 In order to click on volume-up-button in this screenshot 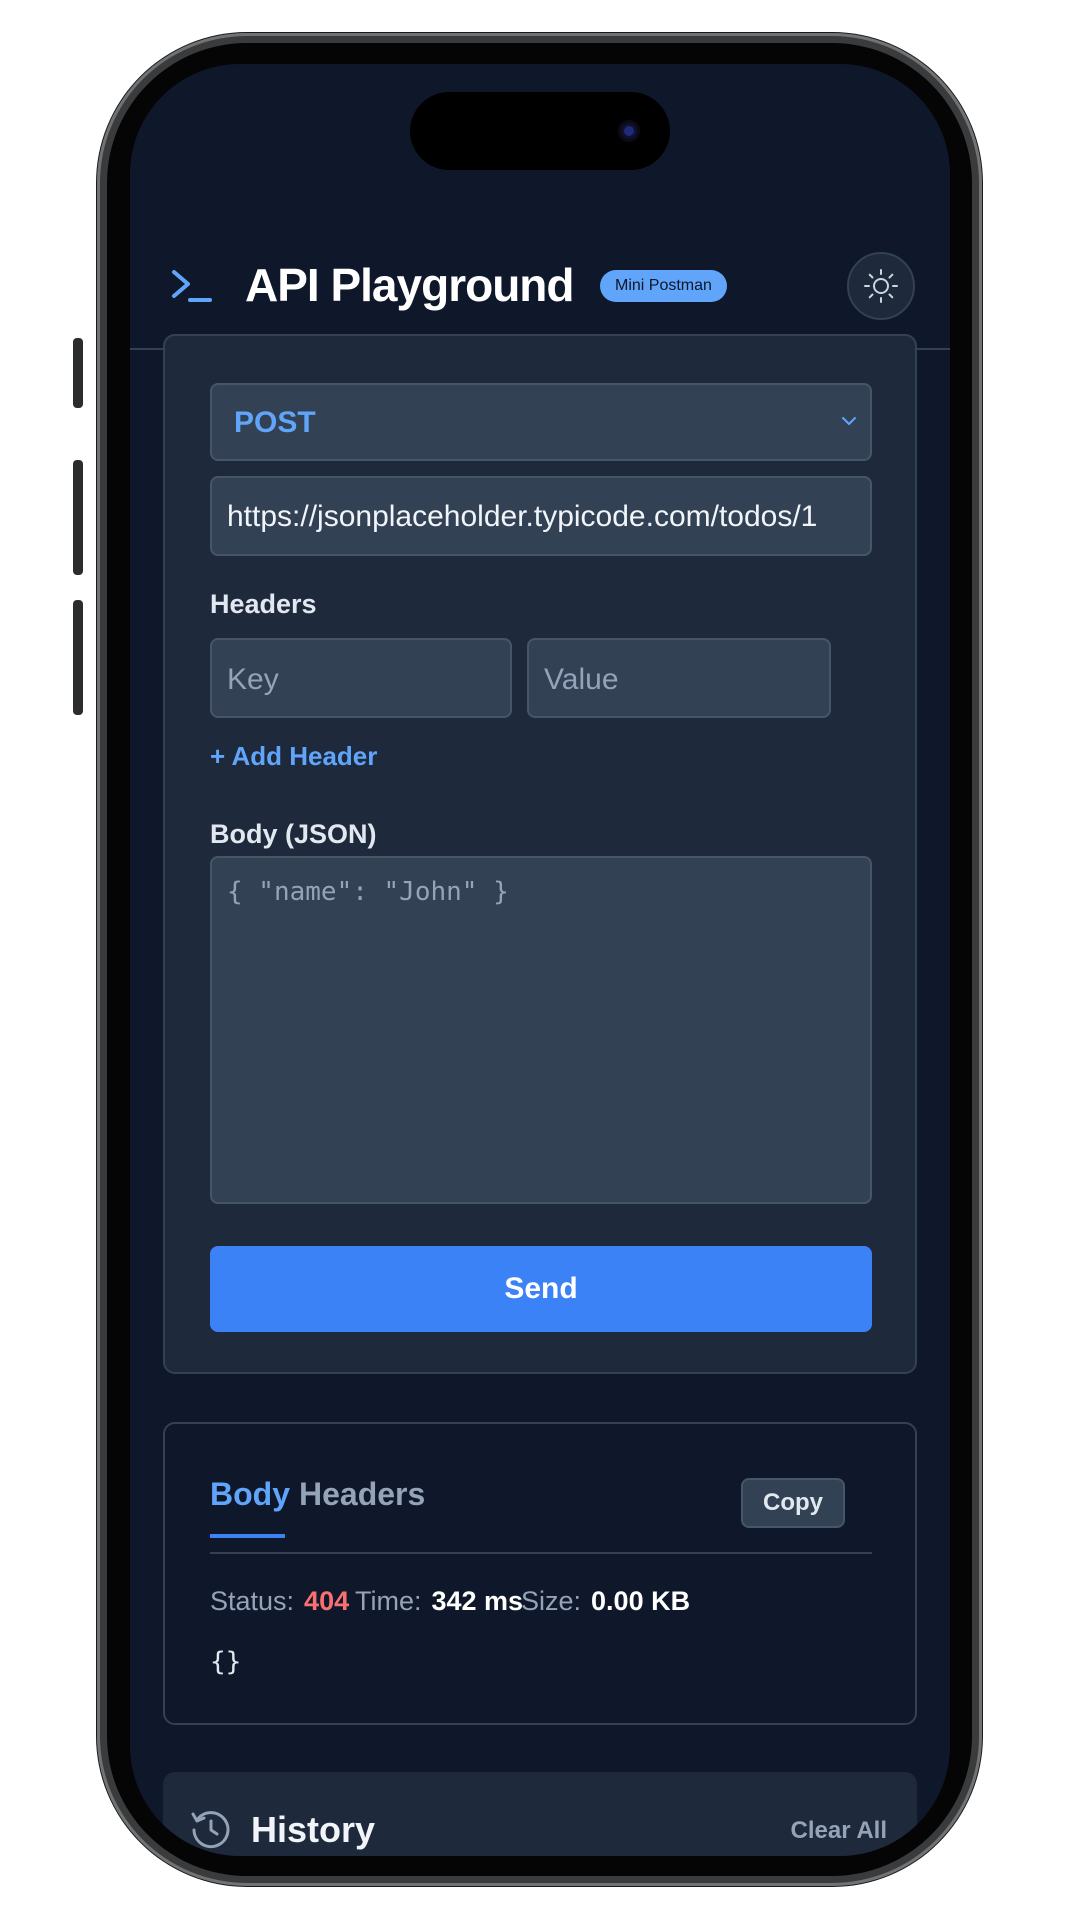, I will do `click(78, 517)`.